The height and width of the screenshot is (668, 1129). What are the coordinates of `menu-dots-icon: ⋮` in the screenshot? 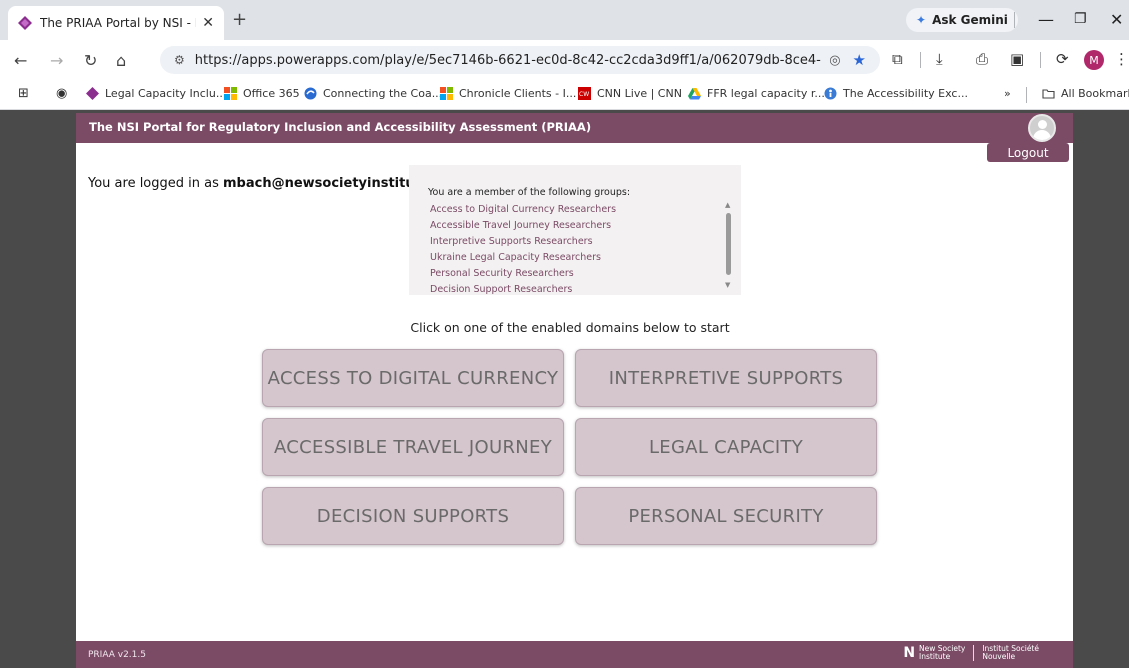 It's located at (1121, 59).